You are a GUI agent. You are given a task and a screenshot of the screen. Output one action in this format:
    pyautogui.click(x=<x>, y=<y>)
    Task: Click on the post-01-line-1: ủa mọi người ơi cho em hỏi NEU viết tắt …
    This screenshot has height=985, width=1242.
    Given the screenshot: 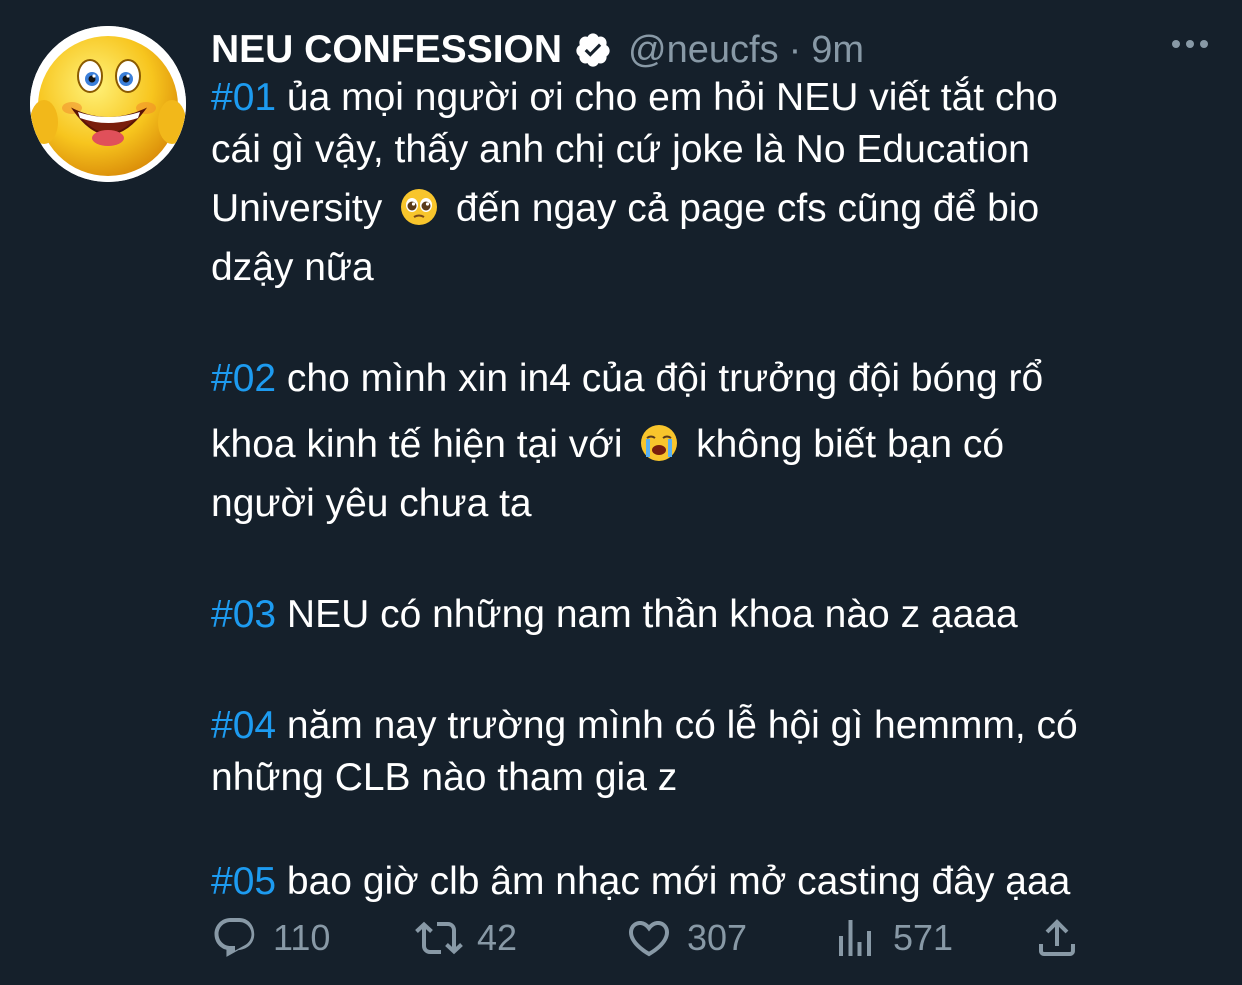 What is the action you would take?
    pyautogui.click(x=667, y=97)
    